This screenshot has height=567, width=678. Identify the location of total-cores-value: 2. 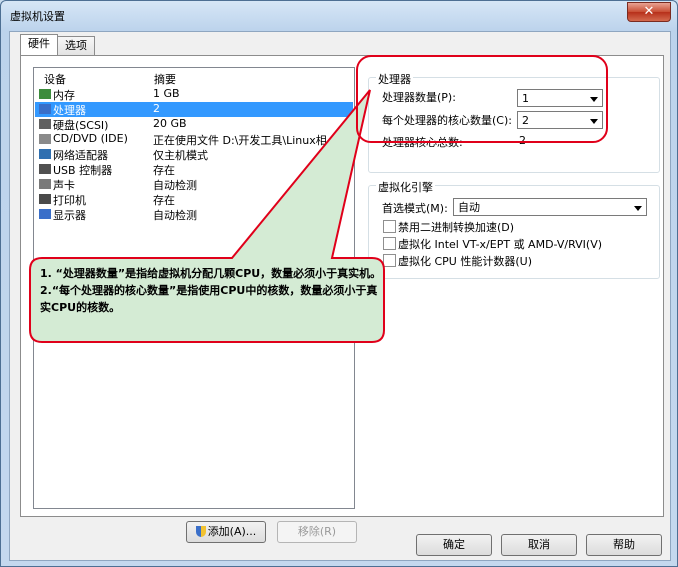
(522, 140).